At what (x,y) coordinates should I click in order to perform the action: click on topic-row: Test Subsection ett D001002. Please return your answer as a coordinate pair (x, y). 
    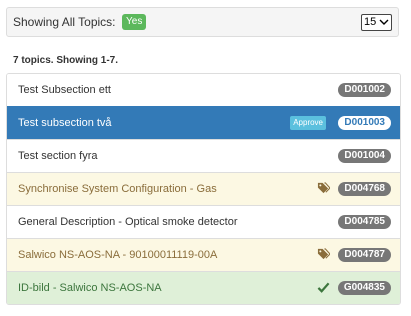
    Looking at the image, I should click on (203, 90).